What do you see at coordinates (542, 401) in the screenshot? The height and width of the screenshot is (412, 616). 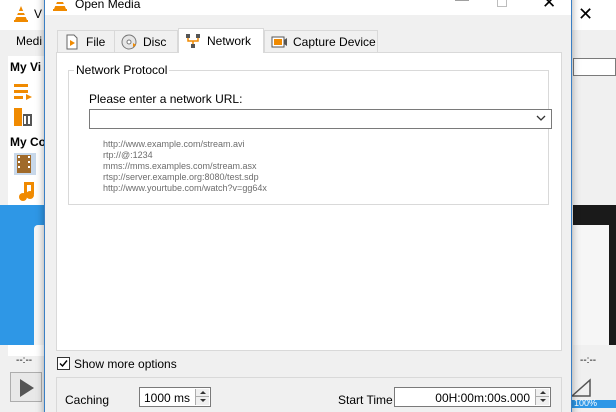 I see `start-time-decrement-button` at bounding box center [542, 401].